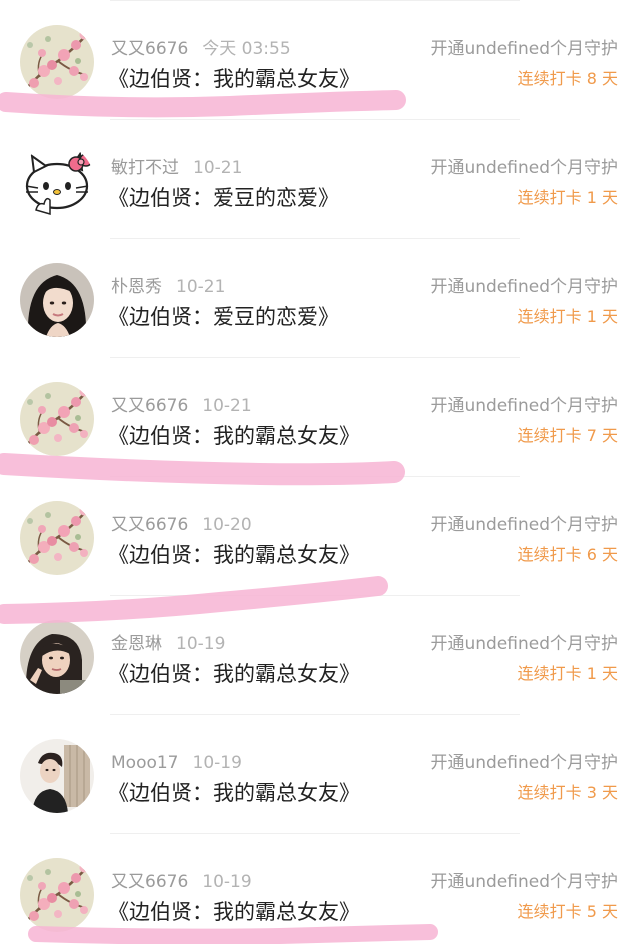  What do you see at coordinates (567, 435) in the screenshot?
I see `checkin-streak-badge: 连续打卡 7 天` at bounding box center [567, 435].